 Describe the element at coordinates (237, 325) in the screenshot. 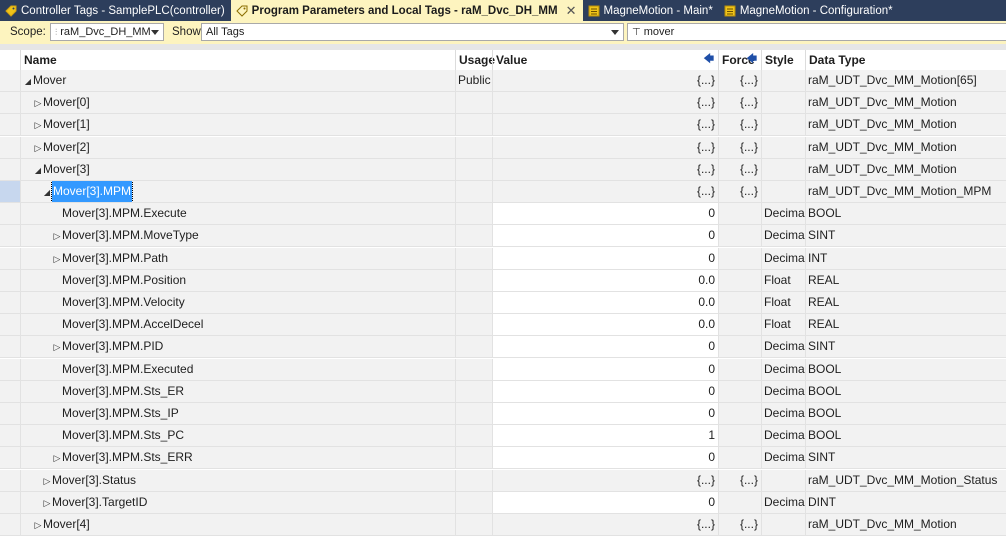

I see `tag-name-cell: Mover[3].MPM.AccelDecel` at that location.